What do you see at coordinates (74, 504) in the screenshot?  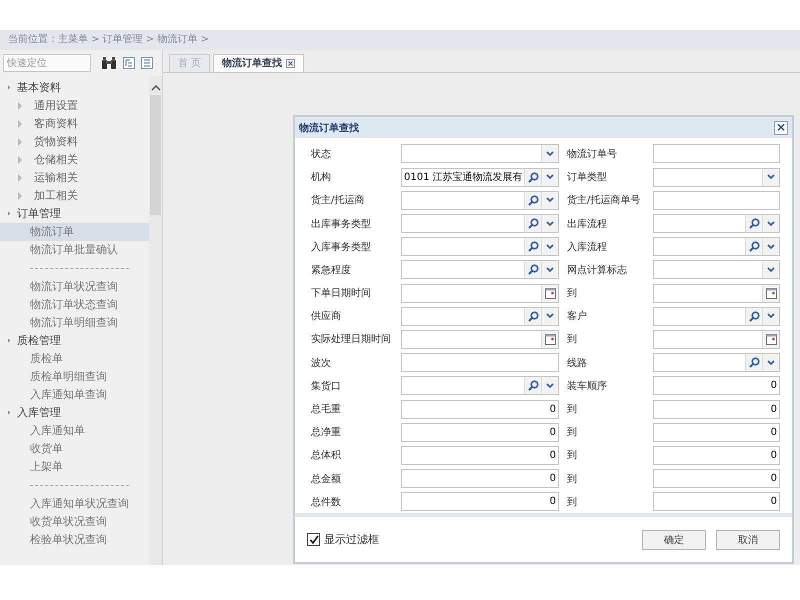 I see `tree-item: 入库通知单状况查询` at bounding box center [74, 504].